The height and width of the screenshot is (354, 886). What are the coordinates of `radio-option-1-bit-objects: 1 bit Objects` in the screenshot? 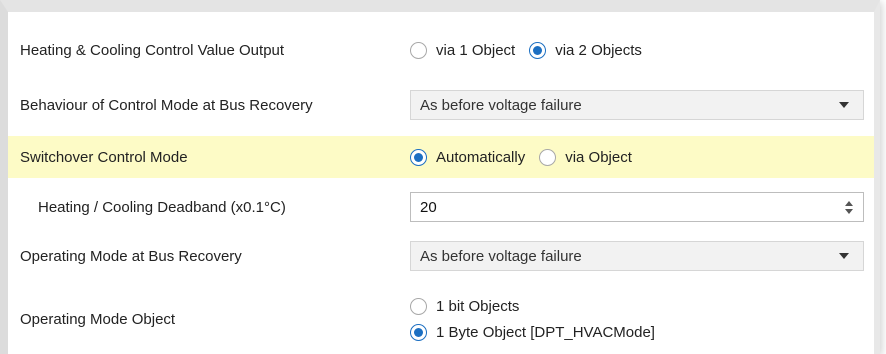 It's located at (532, 306).